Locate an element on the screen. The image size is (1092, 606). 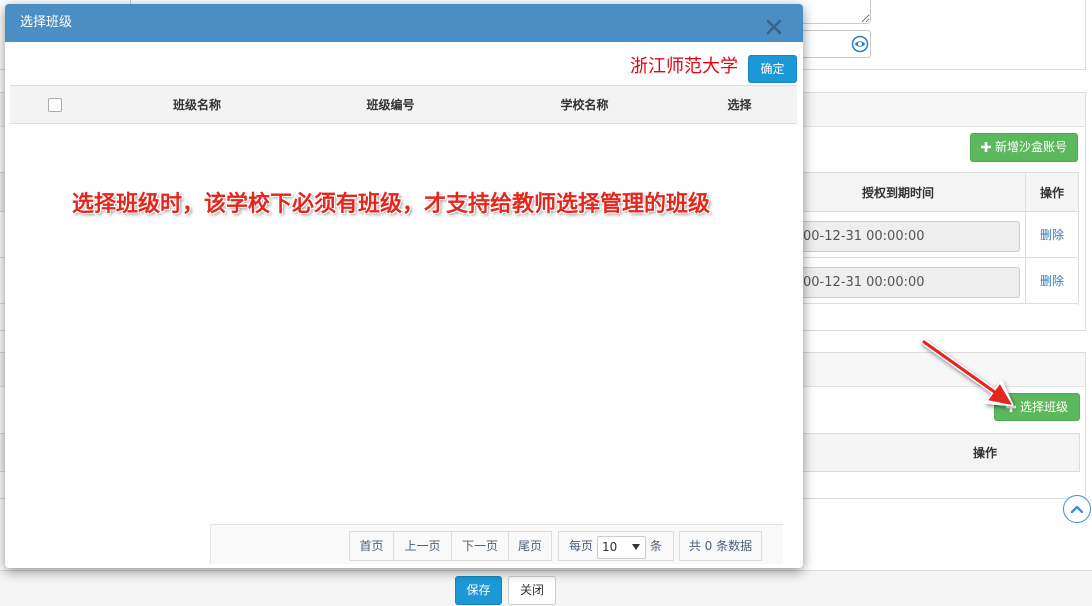
select-all-checkbox is located at coordinates (55, 104).